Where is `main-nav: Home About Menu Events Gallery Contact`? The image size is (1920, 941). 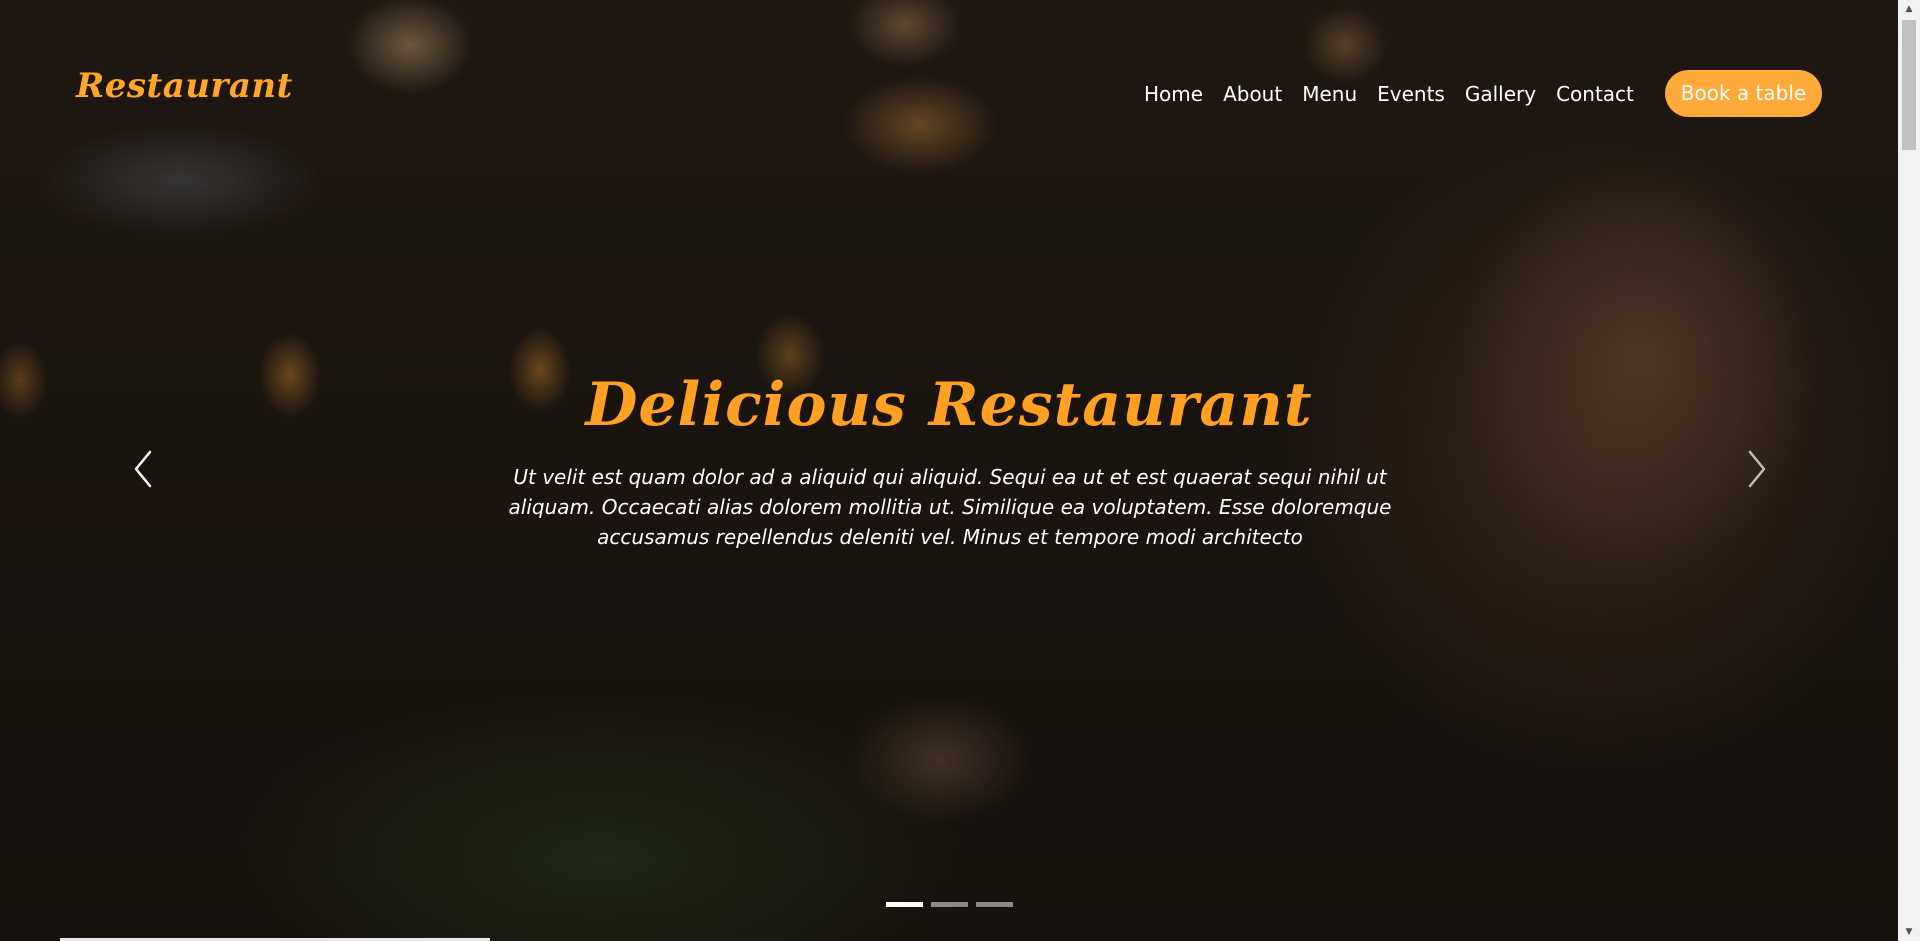
main-nav: Home About Menu Events Gallery Contact is located at coordinates (1389, 94).